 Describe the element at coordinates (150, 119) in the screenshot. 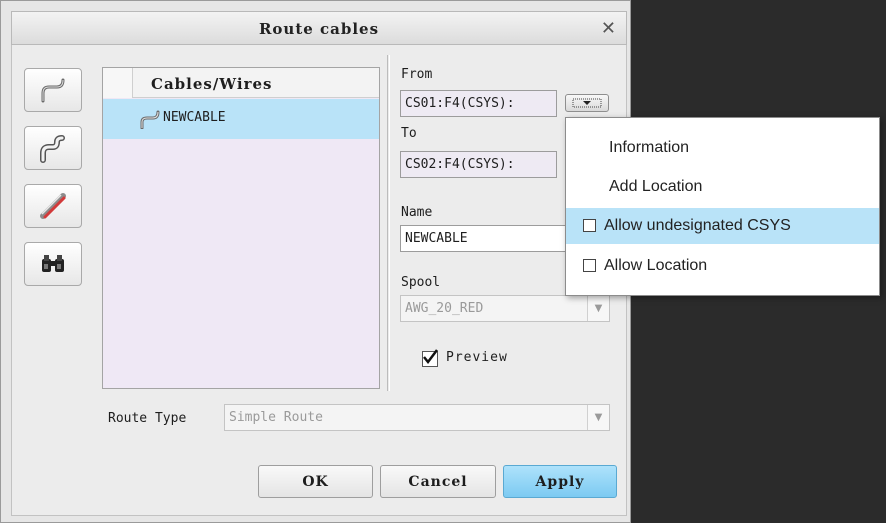

I see `cable-icon` at that location.